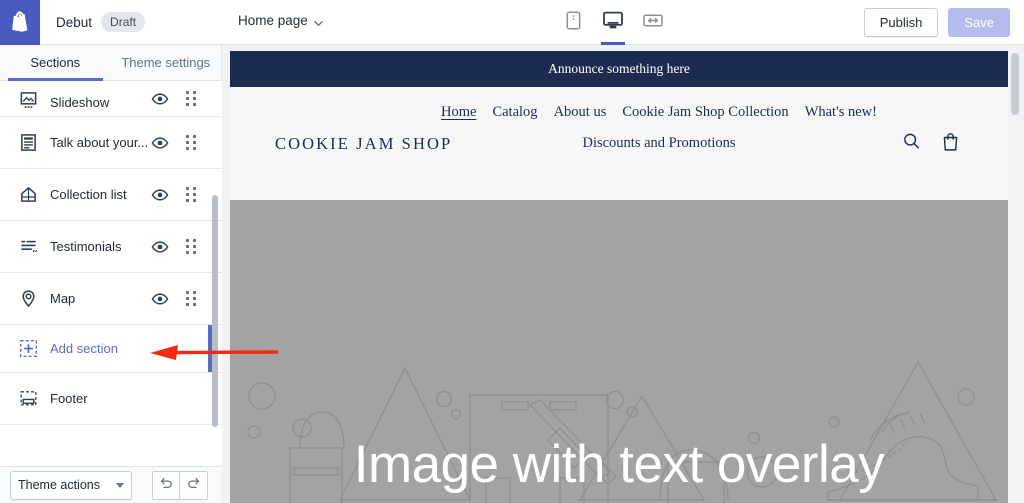 The height and width of the screenshot is (503, 1024). I want to click on mobile-icon, so click(573, 23).